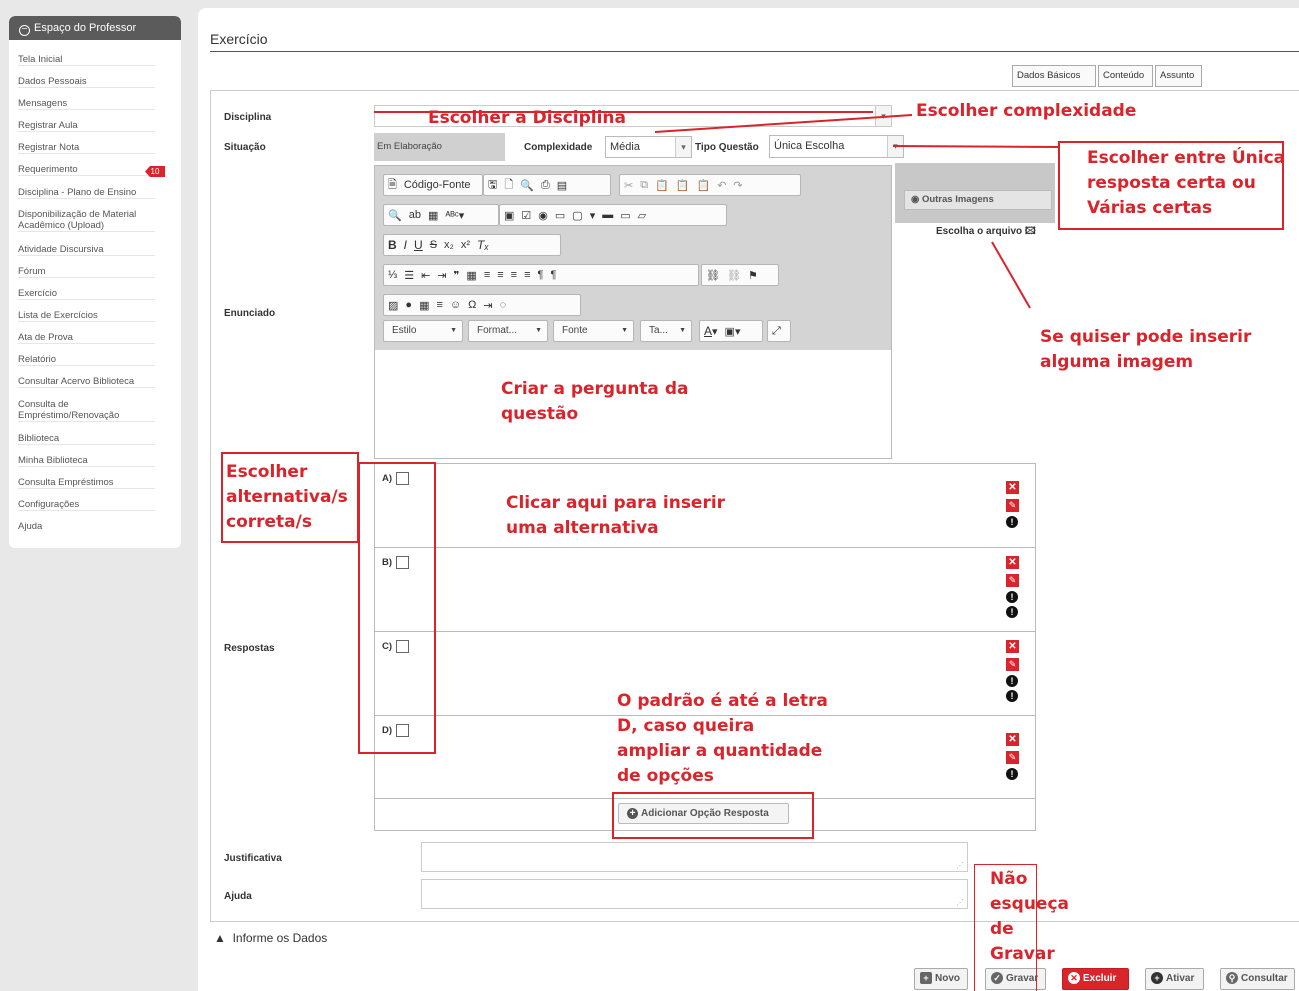  What do you see at coordinates (1029, 917) in the screenshot?
I see `annotation-gravar: Não esqueça de Gravar` at bounding box center [1029, 917].